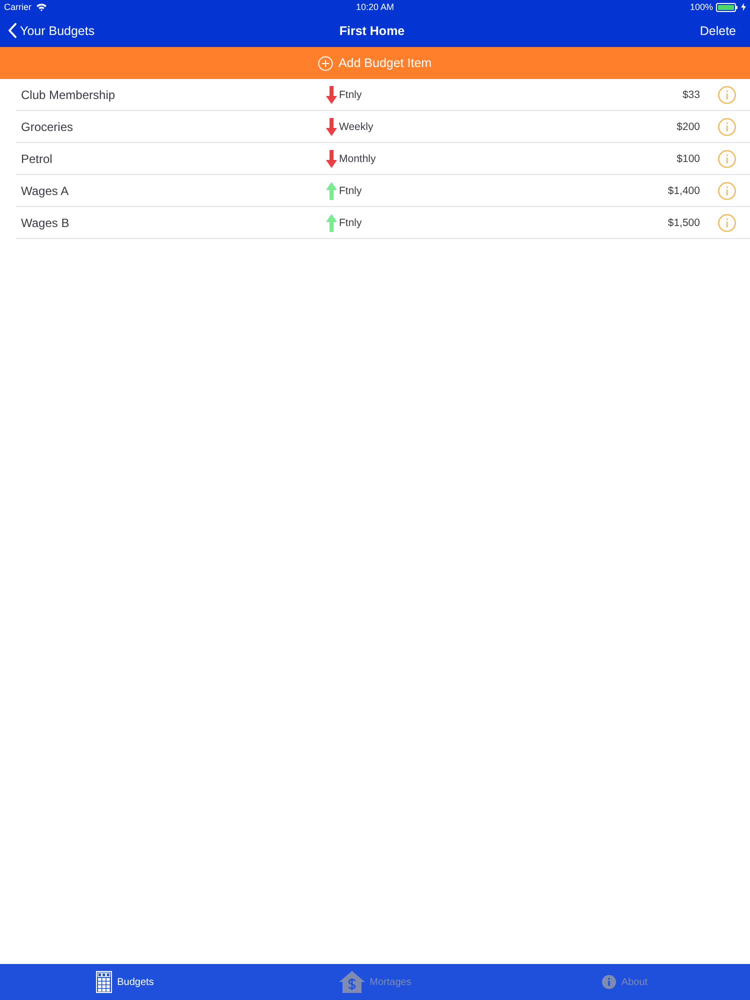 Image resolution: width=750 pixels, height=1000 pixels. Describe the element at coordinates (45, 223) in the screenshot. I see `item-name: Wages B` at that location.